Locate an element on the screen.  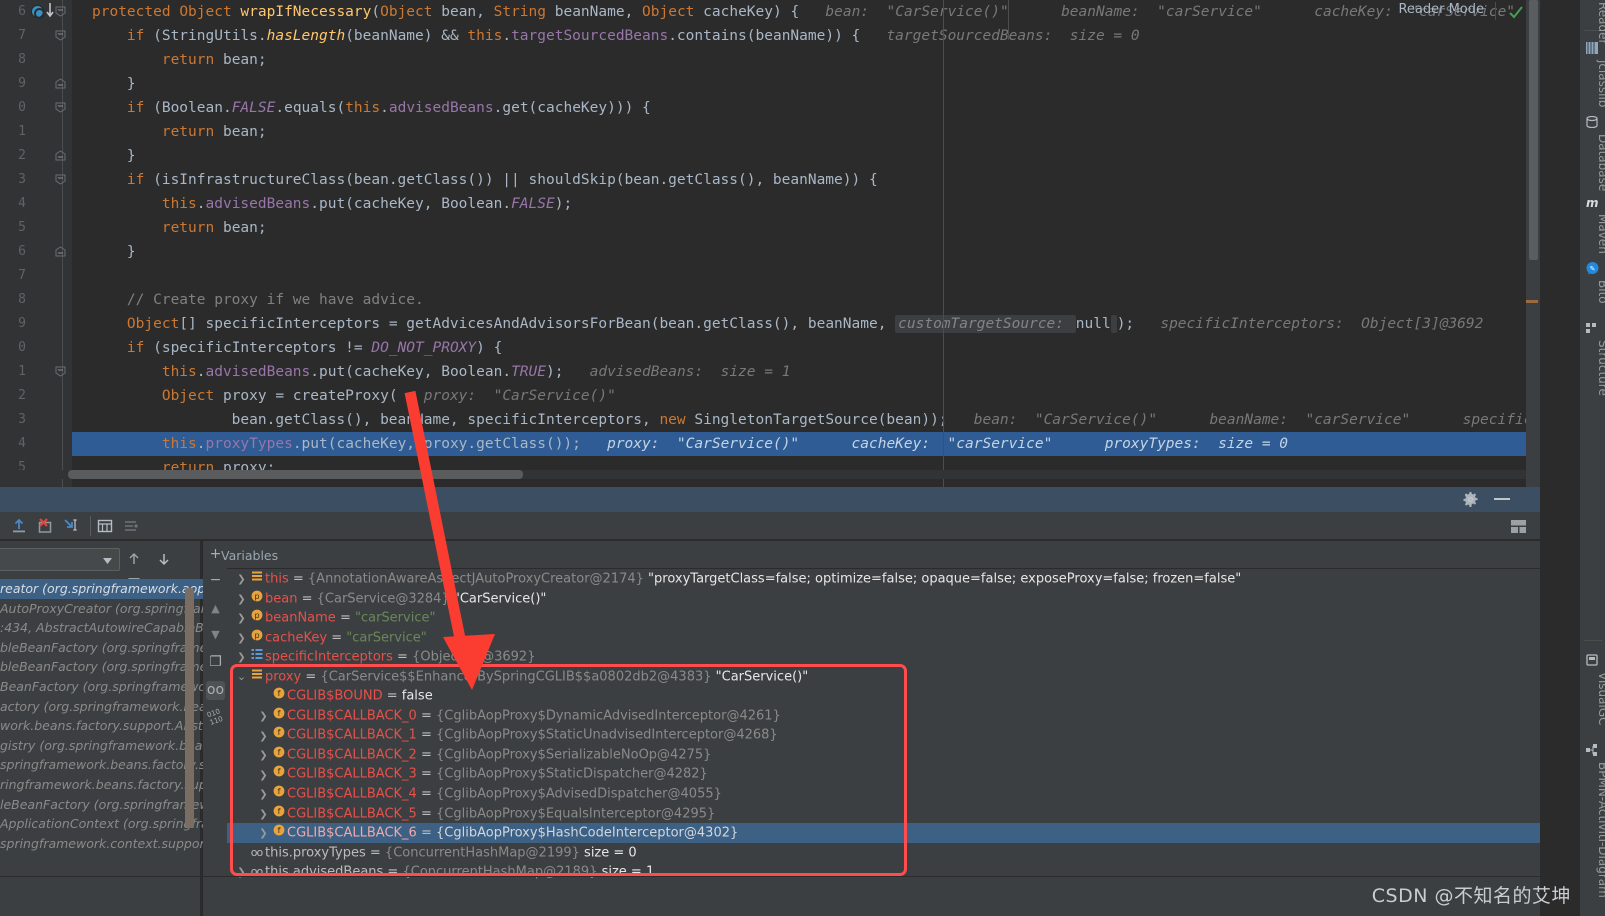
frames-up-icon is located at coordinates (139, 559).